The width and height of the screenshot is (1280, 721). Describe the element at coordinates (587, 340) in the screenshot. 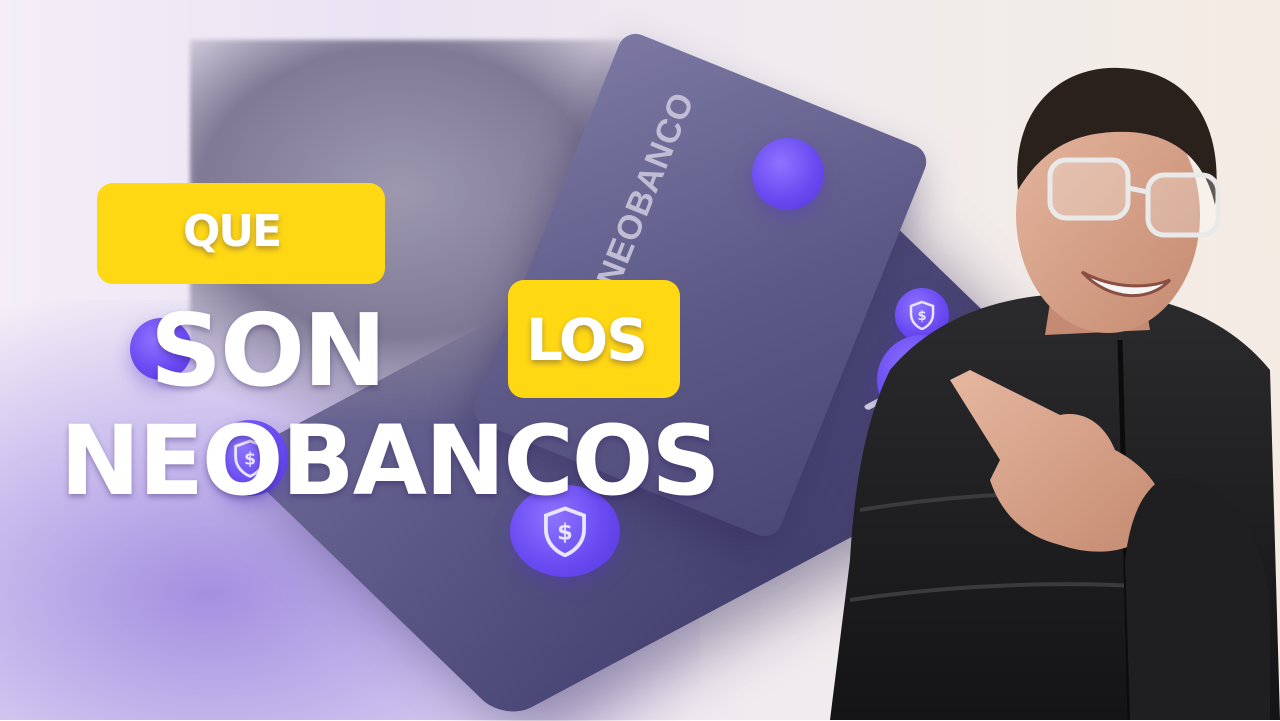

I see `title-word-los: LOS` at that location.